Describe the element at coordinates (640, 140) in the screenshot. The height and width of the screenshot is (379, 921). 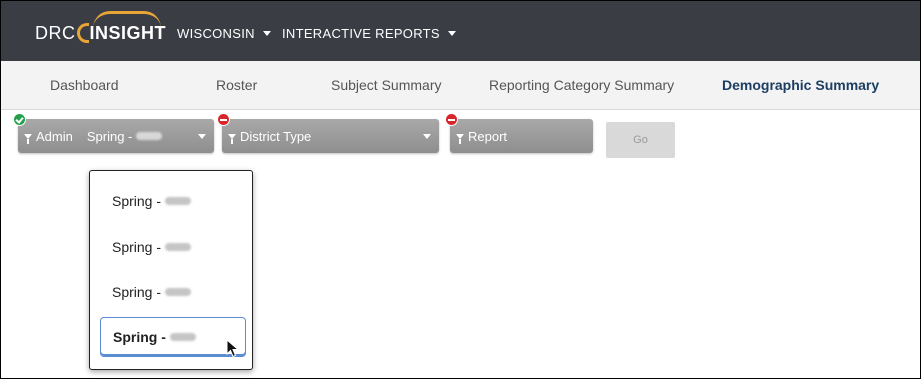
I see `go-button: Go` at that location.